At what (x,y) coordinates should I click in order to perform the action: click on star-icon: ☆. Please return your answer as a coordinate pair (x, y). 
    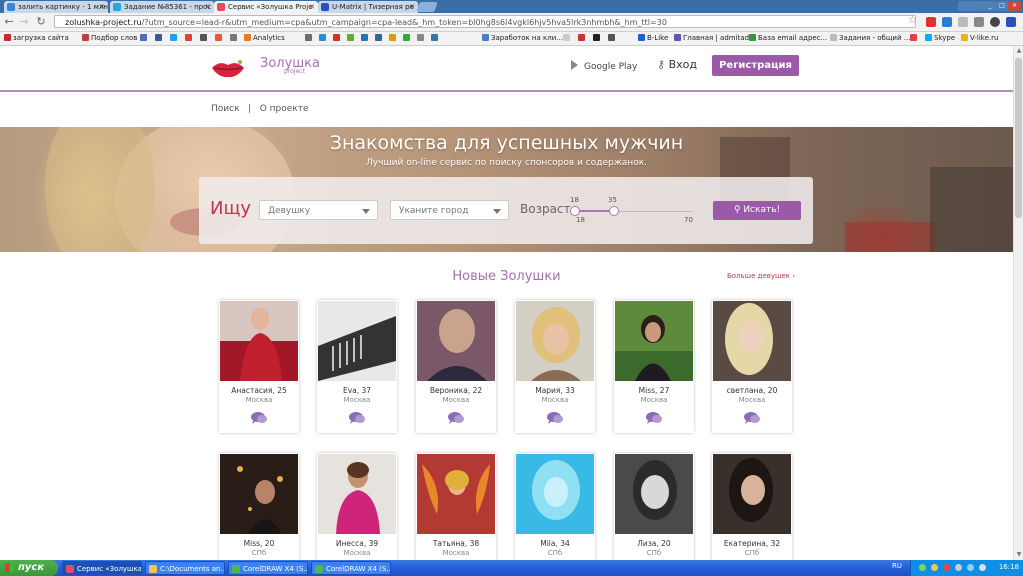
    Looking at the image, I should click on (913, 21).